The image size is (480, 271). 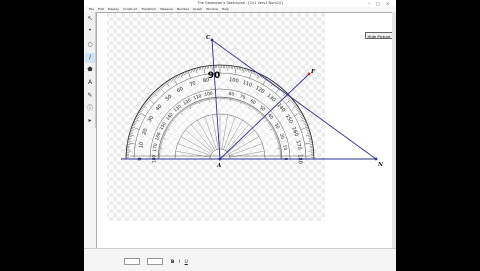 What do you see at coordinates (90, 31) in the screenshot?
I see `point-tool-icon: •` at bounding box center [90, 31].